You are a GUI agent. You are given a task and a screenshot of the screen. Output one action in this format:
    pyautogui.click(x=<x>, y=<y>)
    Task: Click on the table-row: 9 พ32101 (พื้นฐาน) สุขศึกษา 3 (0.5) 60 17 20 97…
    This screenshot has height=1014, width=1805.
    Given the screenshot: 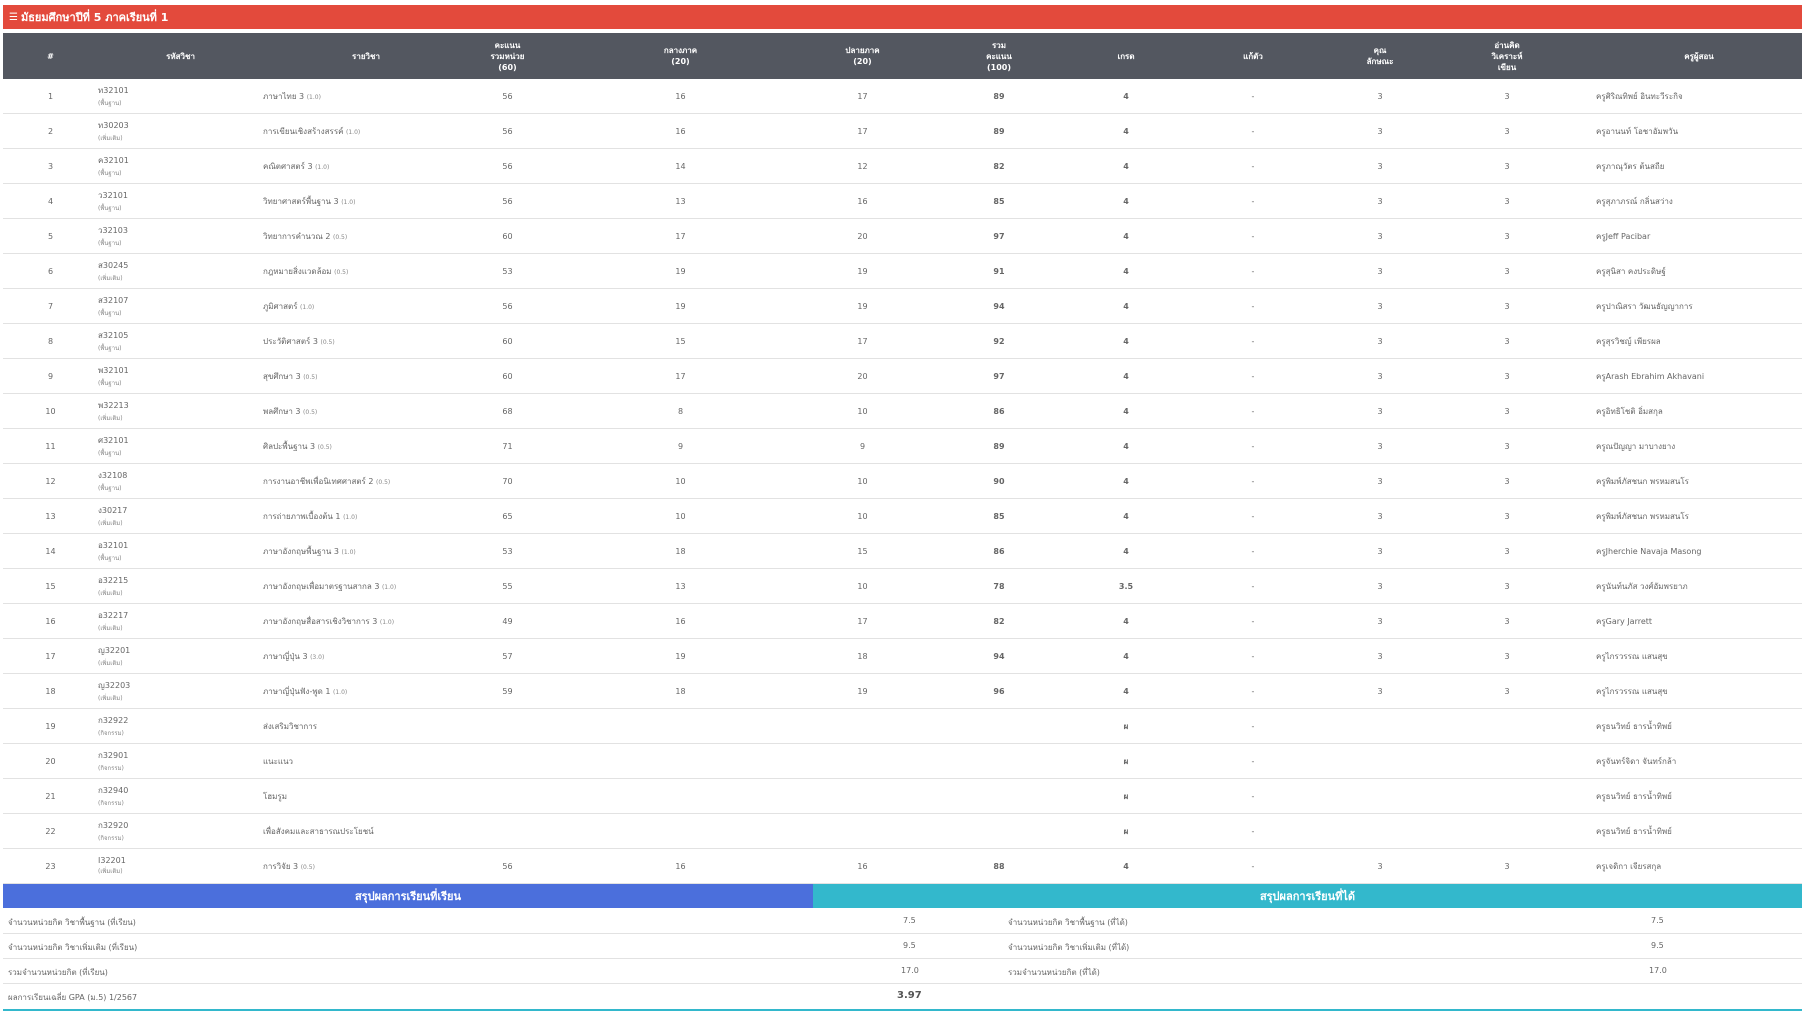 What is the action you would take?
    pyautogui.click(x=902, y=376)
    